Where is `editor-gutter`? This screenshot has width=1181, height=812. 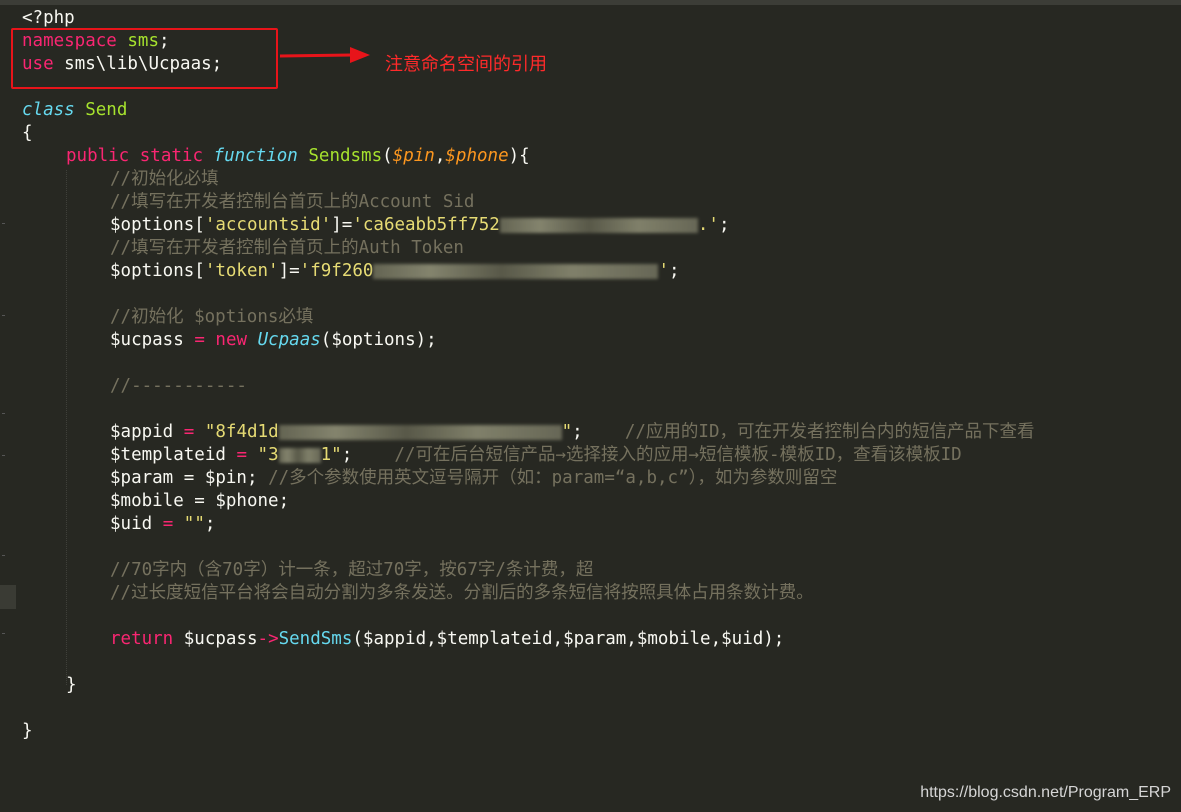 editor-gutter is located at coordinates (8, 408).